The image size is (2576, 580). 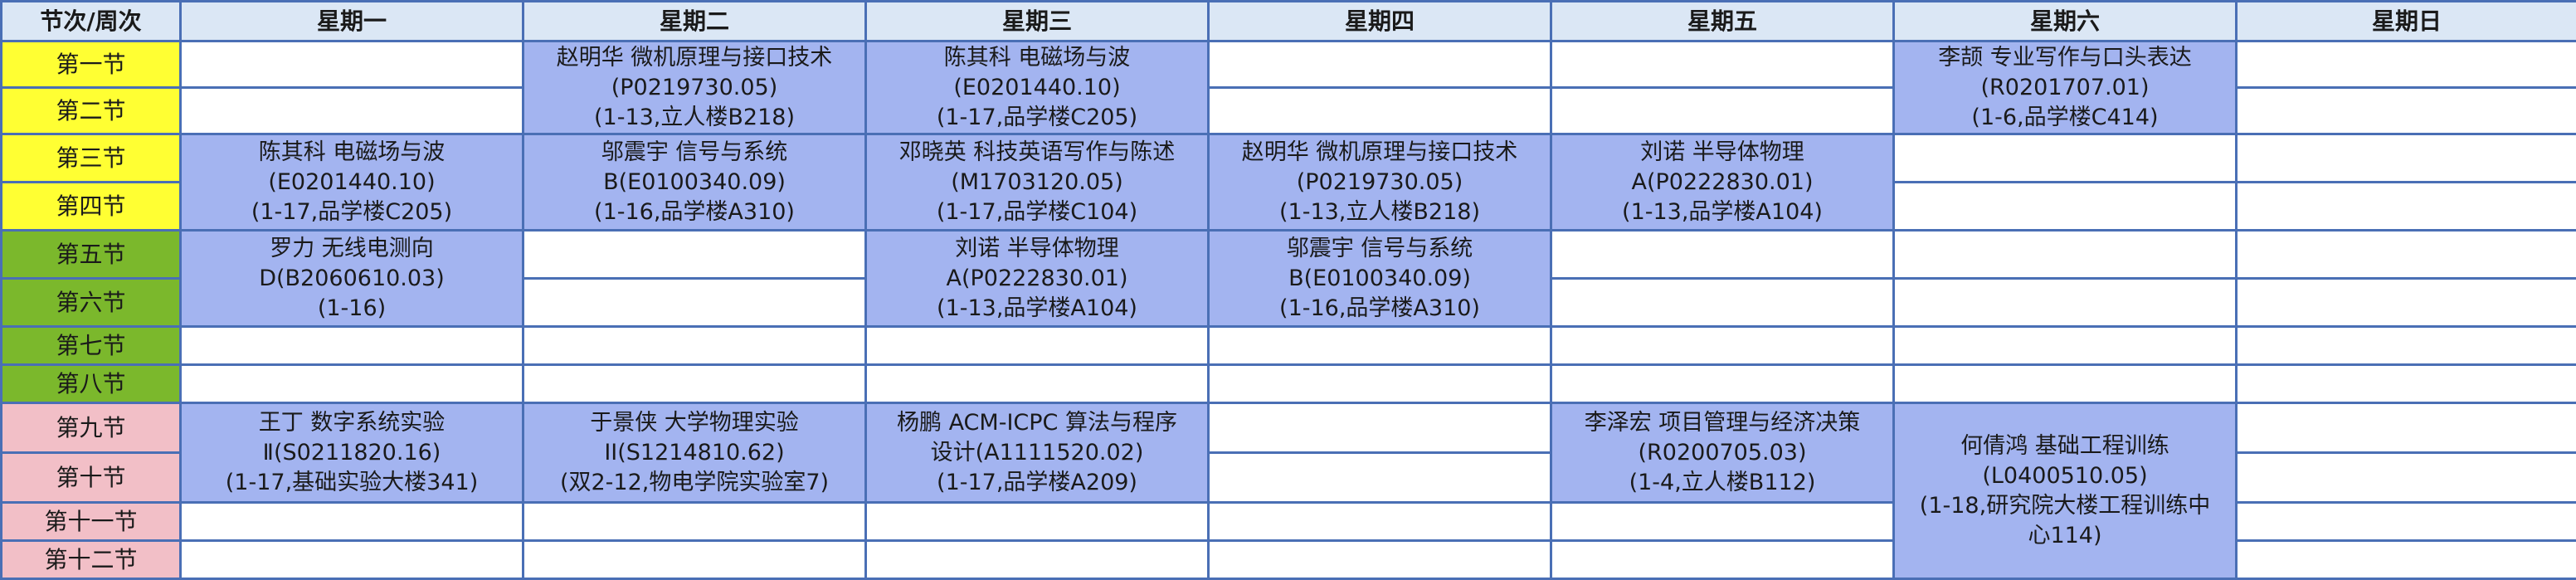 I want to click on course-teacher-name: 于景侠 大学物理实验, so click(x=694, y=423).